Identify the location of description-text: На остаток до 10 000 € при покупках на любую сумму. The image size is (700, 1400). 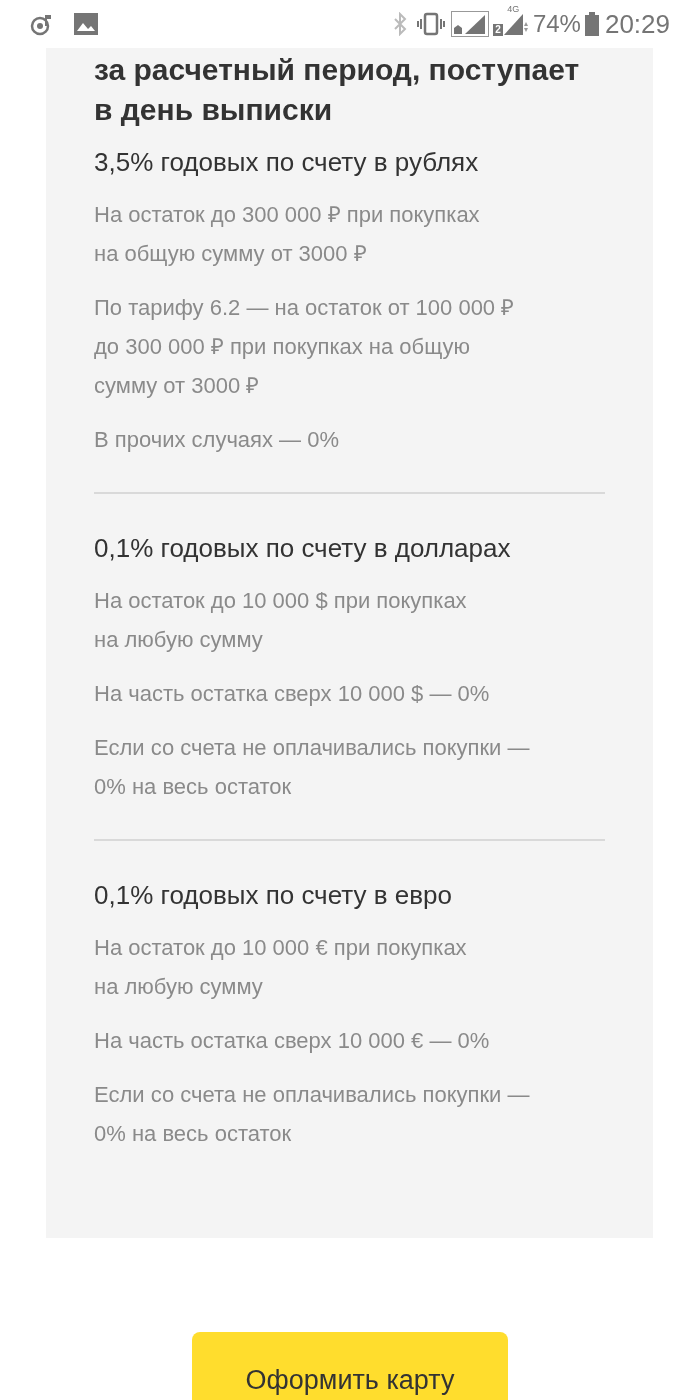
(281, 967).